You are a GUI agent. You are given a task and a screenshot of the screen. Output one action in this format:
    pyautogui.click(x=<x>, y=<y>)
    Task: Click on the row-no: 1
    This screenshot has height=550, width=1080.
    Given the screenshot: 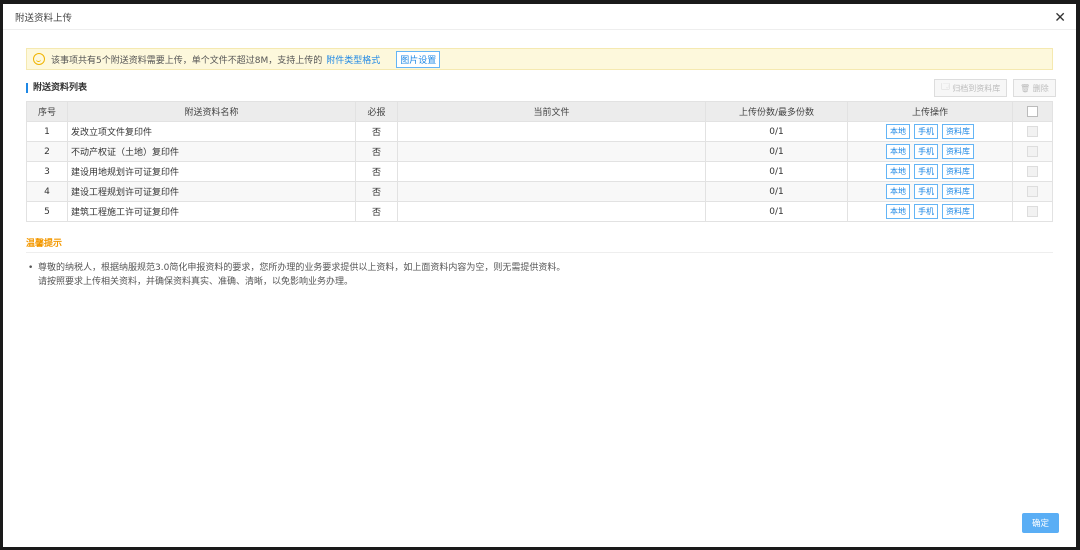 What is the action you would take?
    pyautogui.click(x=47, y=131)
    